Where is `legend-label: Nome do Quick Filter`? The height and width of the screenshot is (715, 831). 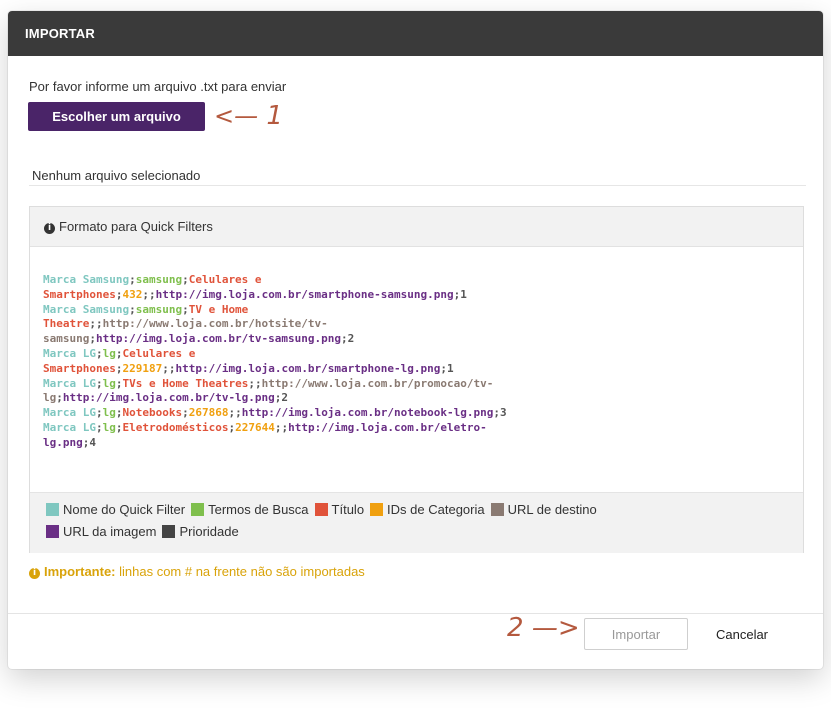 legend-label: Nome do Quick Filter is located at coordinates (124, 509).